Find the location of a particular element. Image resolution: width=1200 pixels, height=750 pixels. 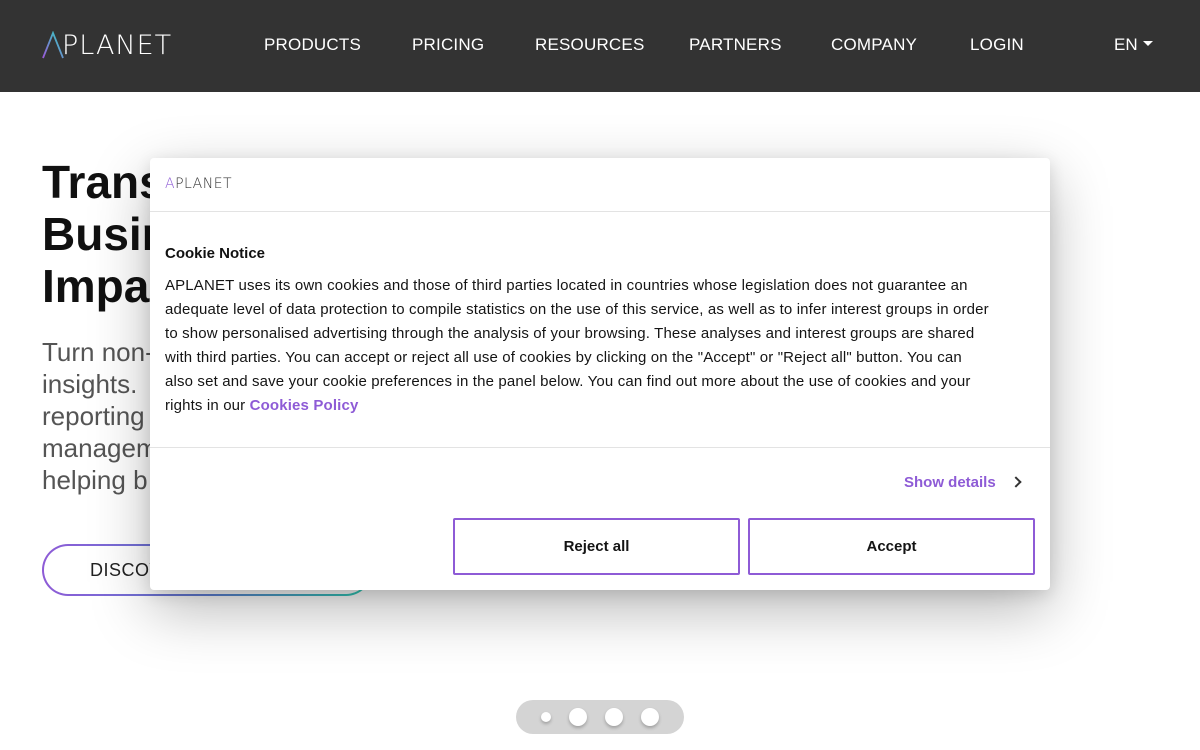

nav-item-pricing: PRICING is located at coordinates (448, 45).